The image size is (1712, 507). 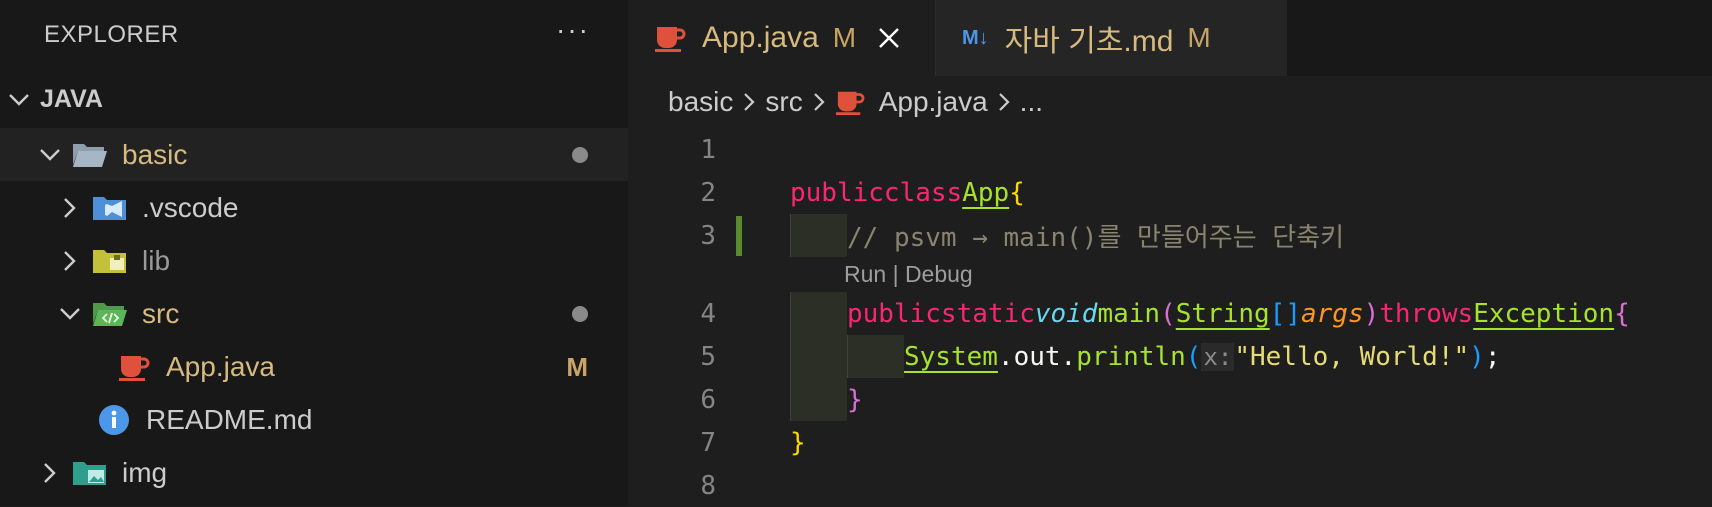 What do you see at coordinates (739, 236) in the screenshot?
I see `modified-line-indicator` at bounding box center [739, 236].